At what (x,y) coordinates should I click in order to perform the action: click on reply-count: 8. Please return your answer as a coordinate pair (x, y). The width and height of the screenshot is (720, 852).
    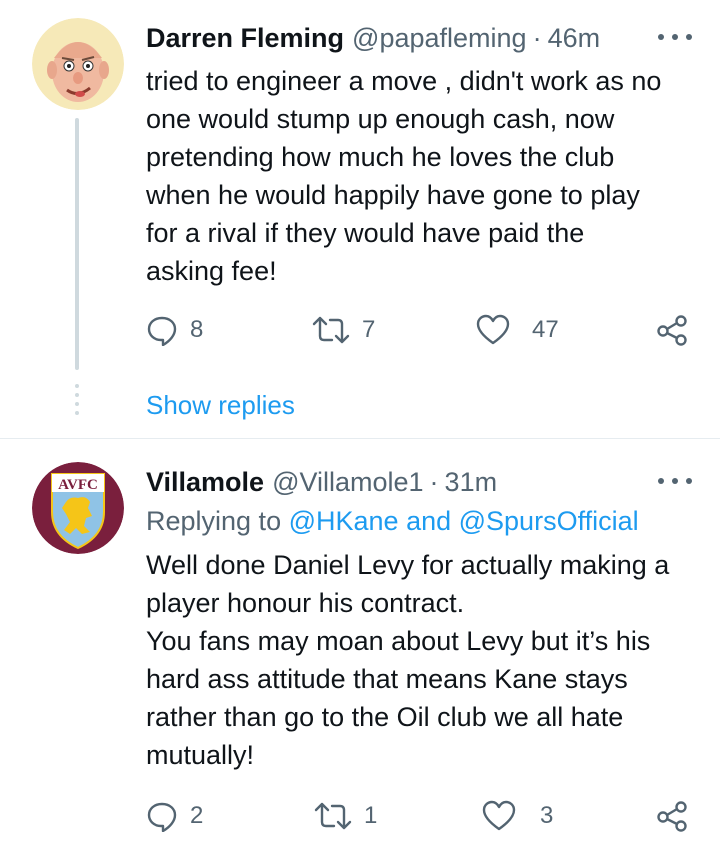
    Looking at the image, I should click on (197, 329).